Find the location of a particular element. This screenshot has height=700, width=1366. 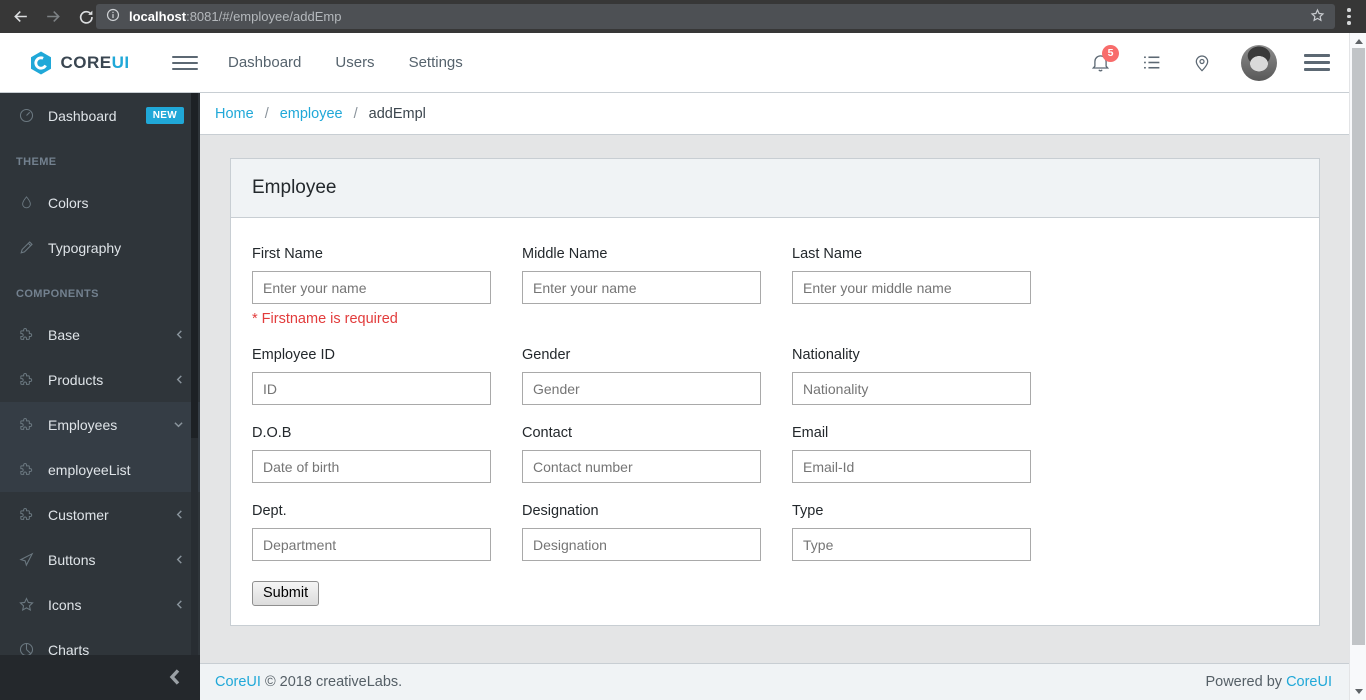

sidebar-item-label: Products is located at coordinates (76, 379).